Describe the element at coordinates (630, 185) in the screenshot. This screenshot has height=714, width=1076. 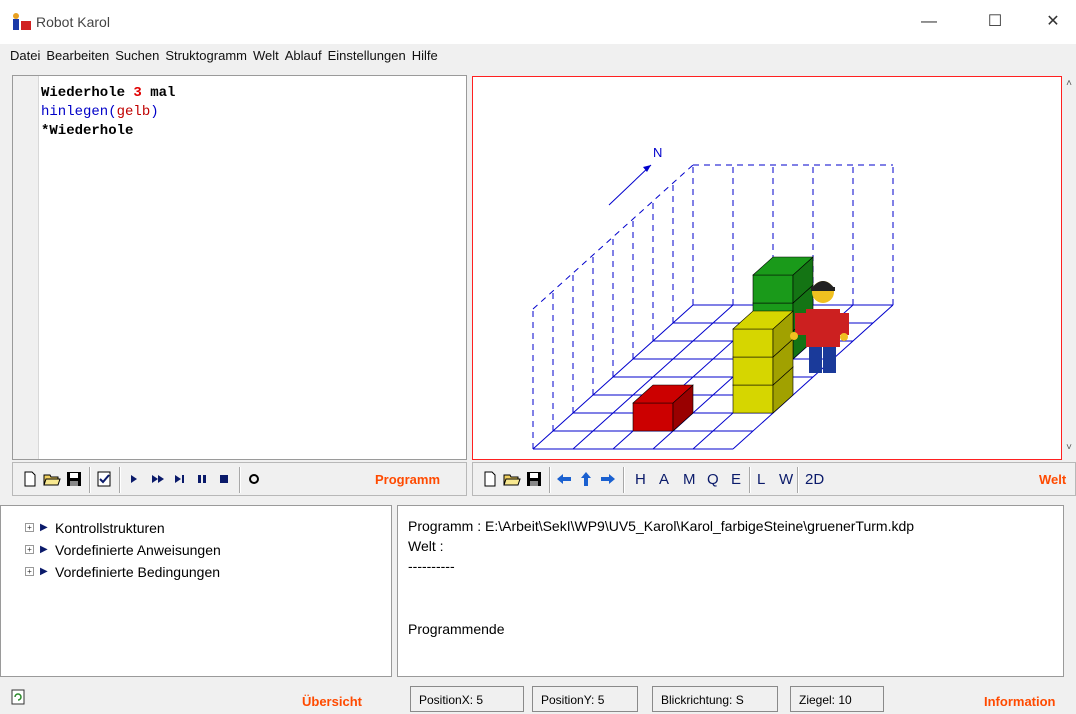
I see `compass-icon` at that location.